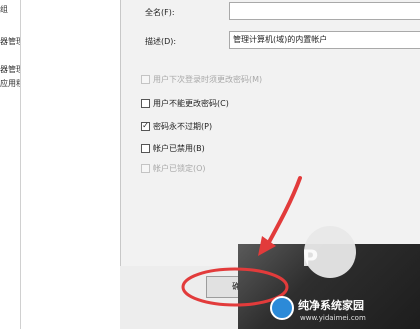 The width and height of the screenshot is (420, 329). Describe the element at coordinates (333, 318) in the screenshot. I see `watermark-url: www.yidaimei.com` at that location.